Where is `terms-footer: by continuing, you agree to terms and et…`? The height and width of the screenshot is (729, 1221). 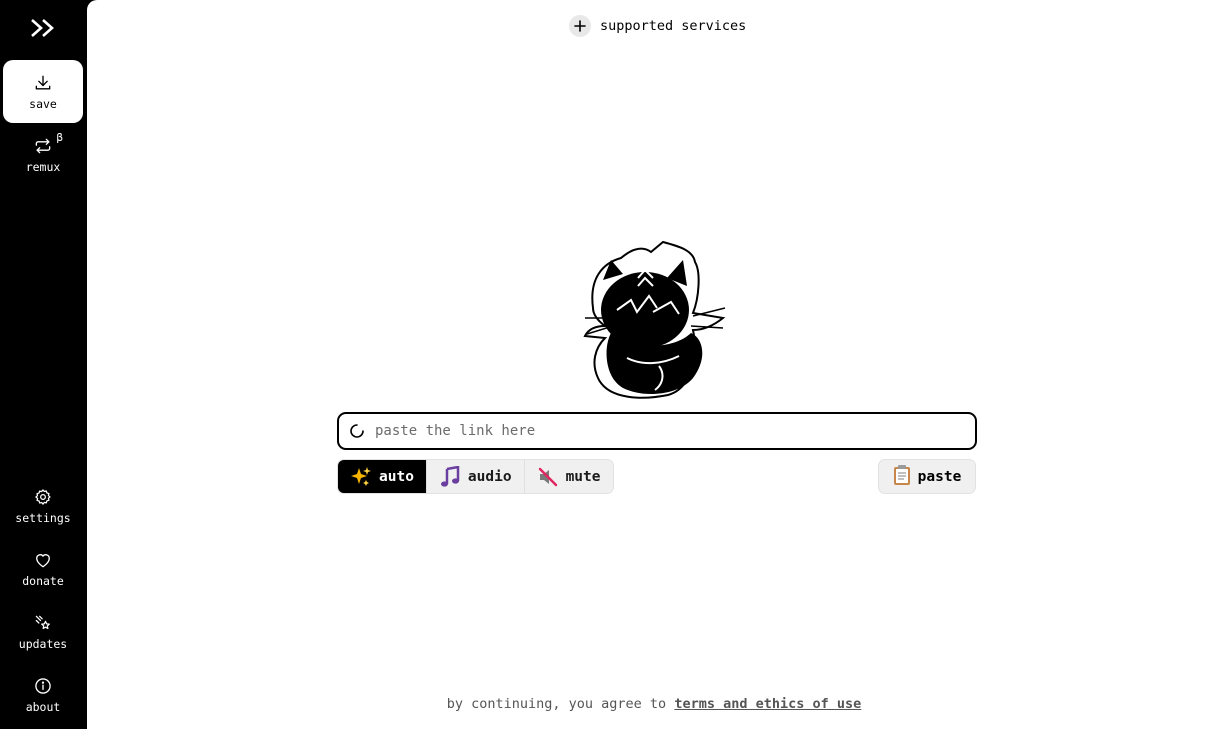
terms-footer: by continuing, you agree to terms and et… is located at coordinates (654, 704).